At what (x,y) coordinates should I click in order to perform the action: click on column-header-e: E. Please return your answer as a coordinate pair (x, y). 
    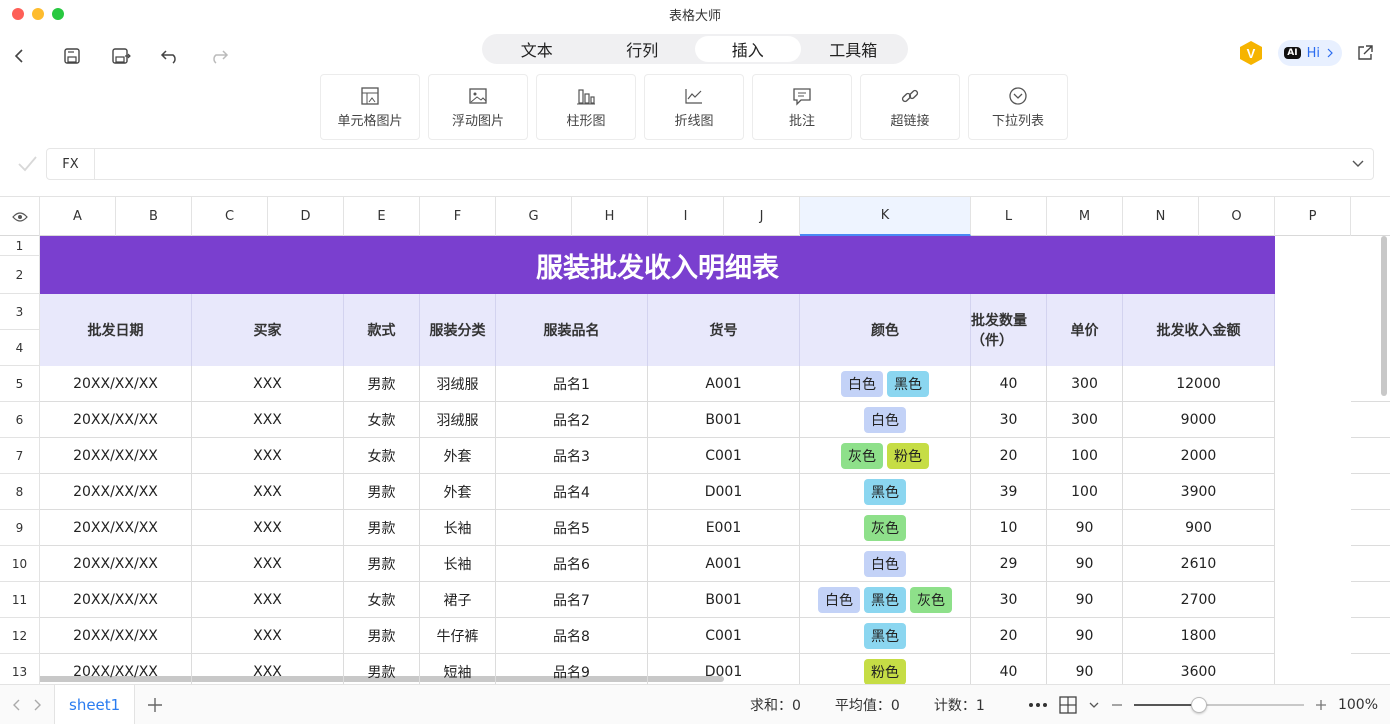
    Looking at the image, I should click on (382, 216).